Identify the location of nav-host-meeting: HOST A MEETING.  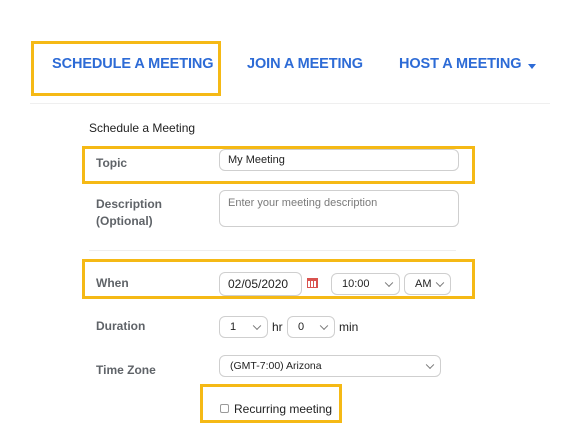
(460, 64).